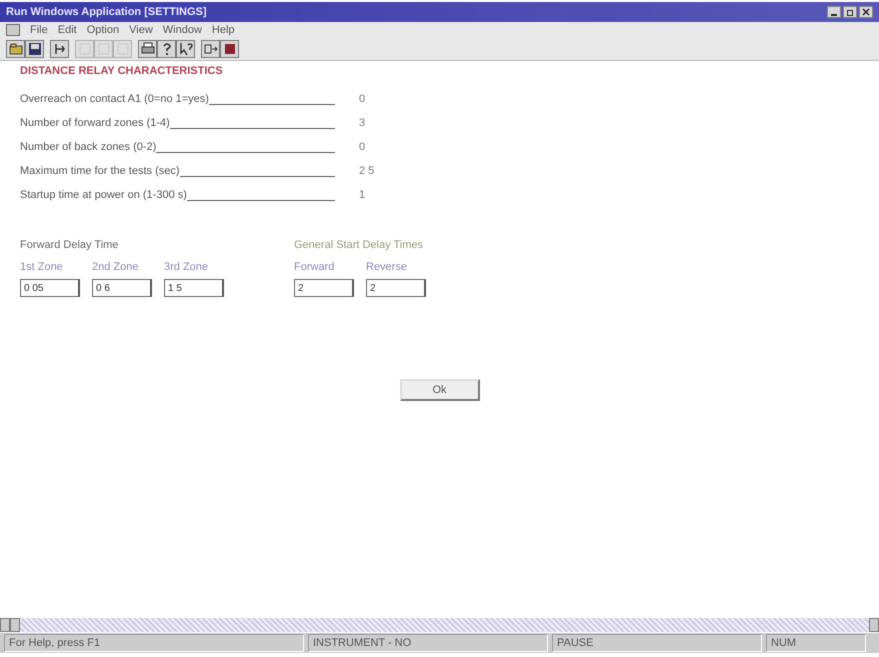 This screenshot has width=879, height=657. I want to click on close-icon, so click(866, 12).